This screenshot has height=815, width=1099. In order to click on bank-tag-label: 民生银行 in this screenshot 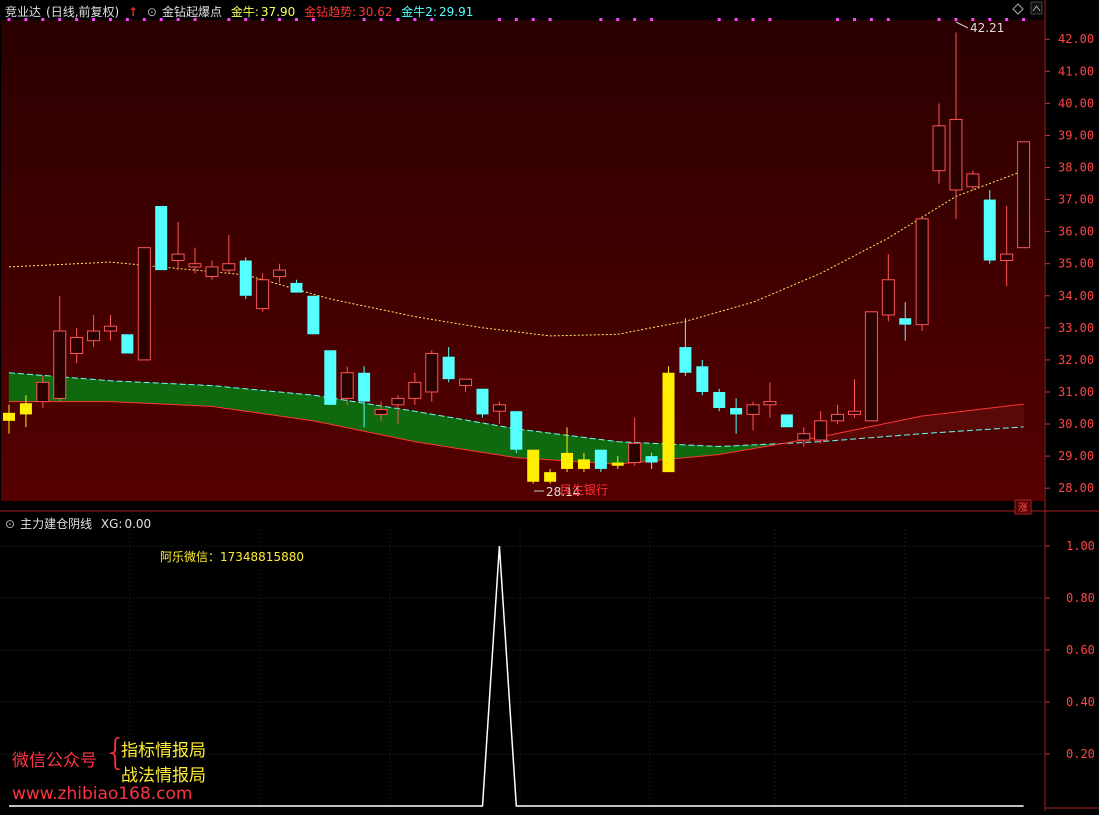, I will do `click(584, 490)`.